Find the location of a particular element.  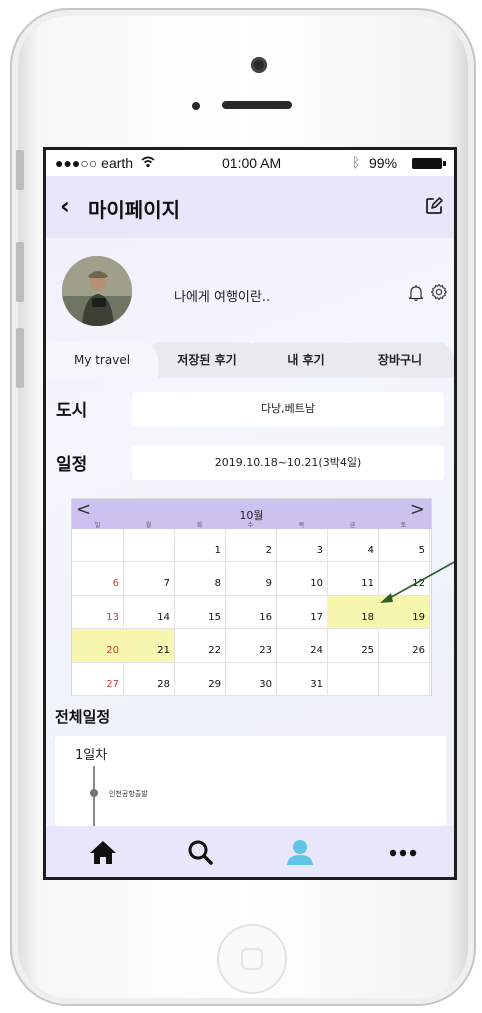

calendar-day: 10 is located at coordinates (302, 579).